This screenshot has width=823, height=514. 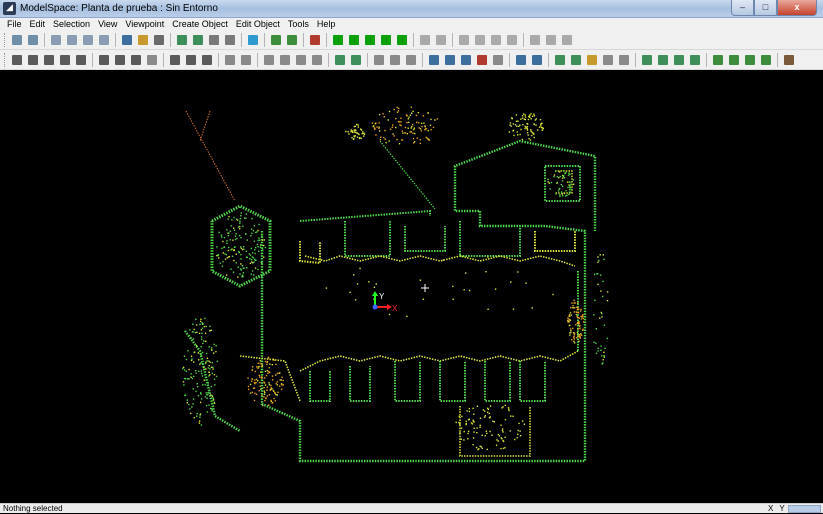 What do you see at coordinates (258, 24) in the screenshot?
I see `menu-edit-object: Edit Object` at bounding box center [258, 24].